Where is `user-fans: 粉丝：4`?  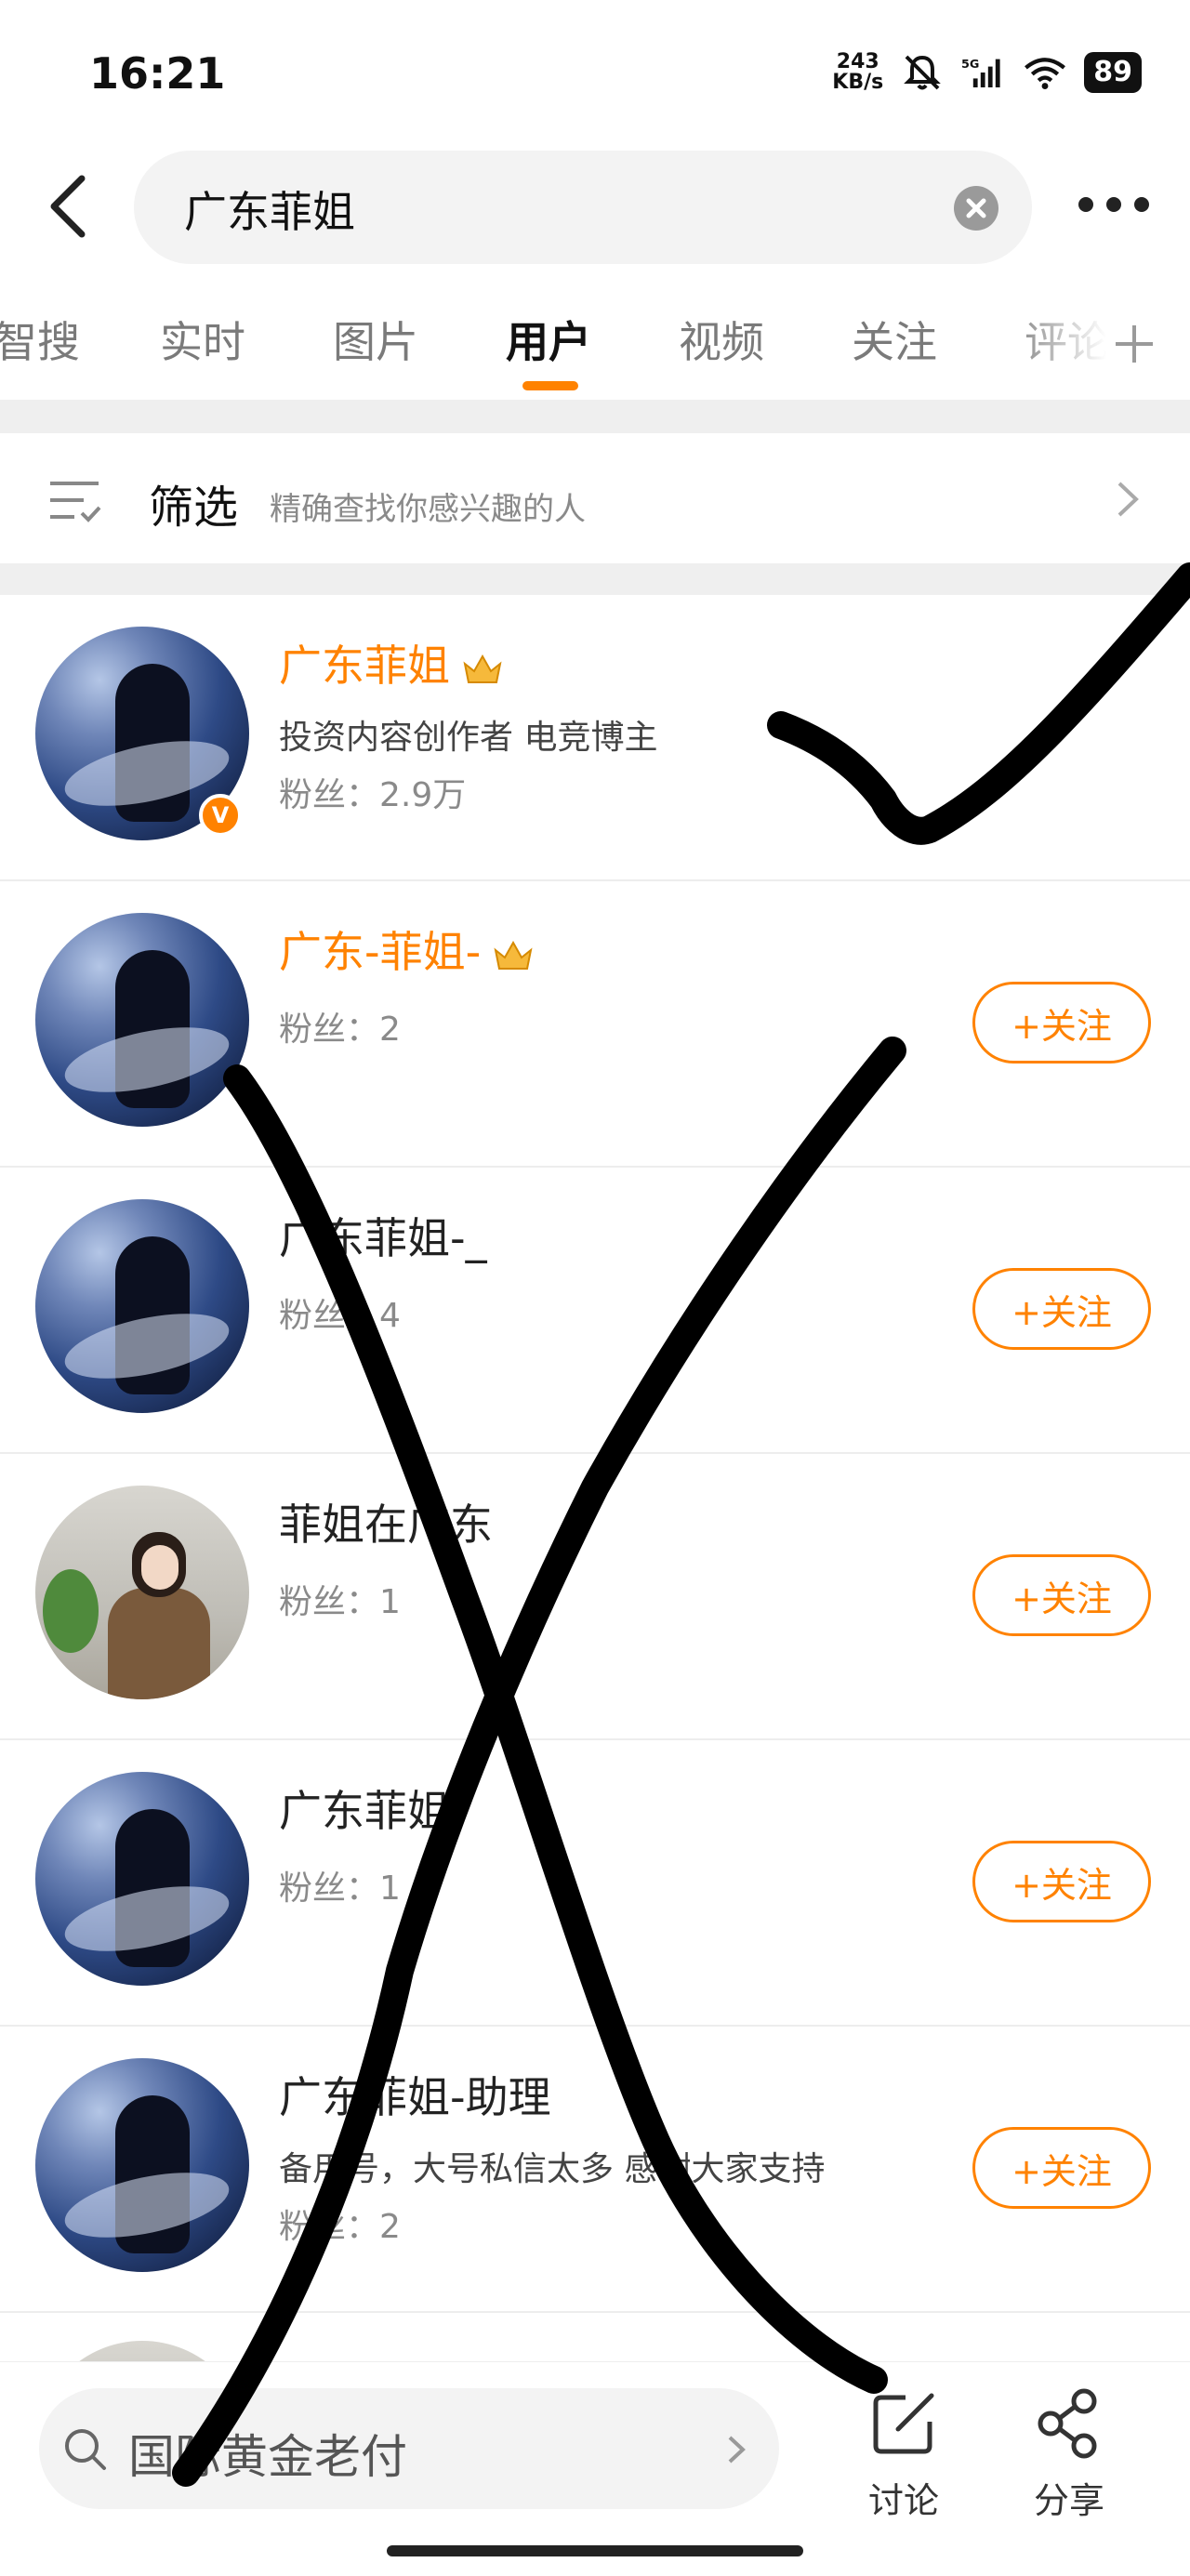 user-fans: 粉丝：4 is located at coordinates (340, 1316).